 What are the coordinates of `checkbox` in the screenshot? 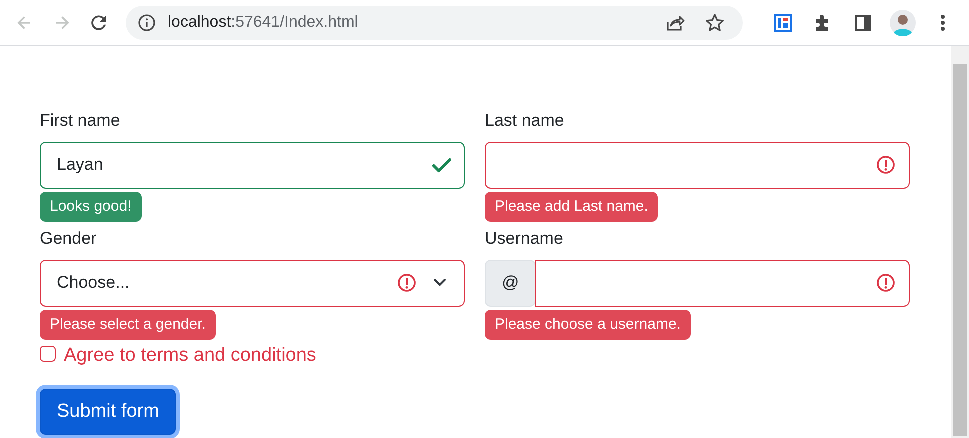 It's located at (48, 354).